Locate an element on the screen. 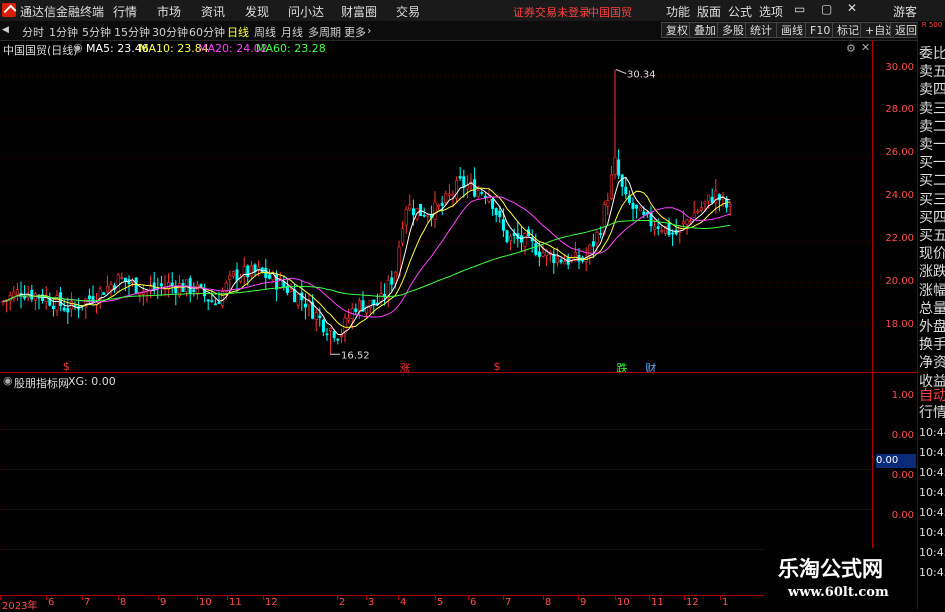  menu-layout: 版面 is located at coordinates (709, 11).